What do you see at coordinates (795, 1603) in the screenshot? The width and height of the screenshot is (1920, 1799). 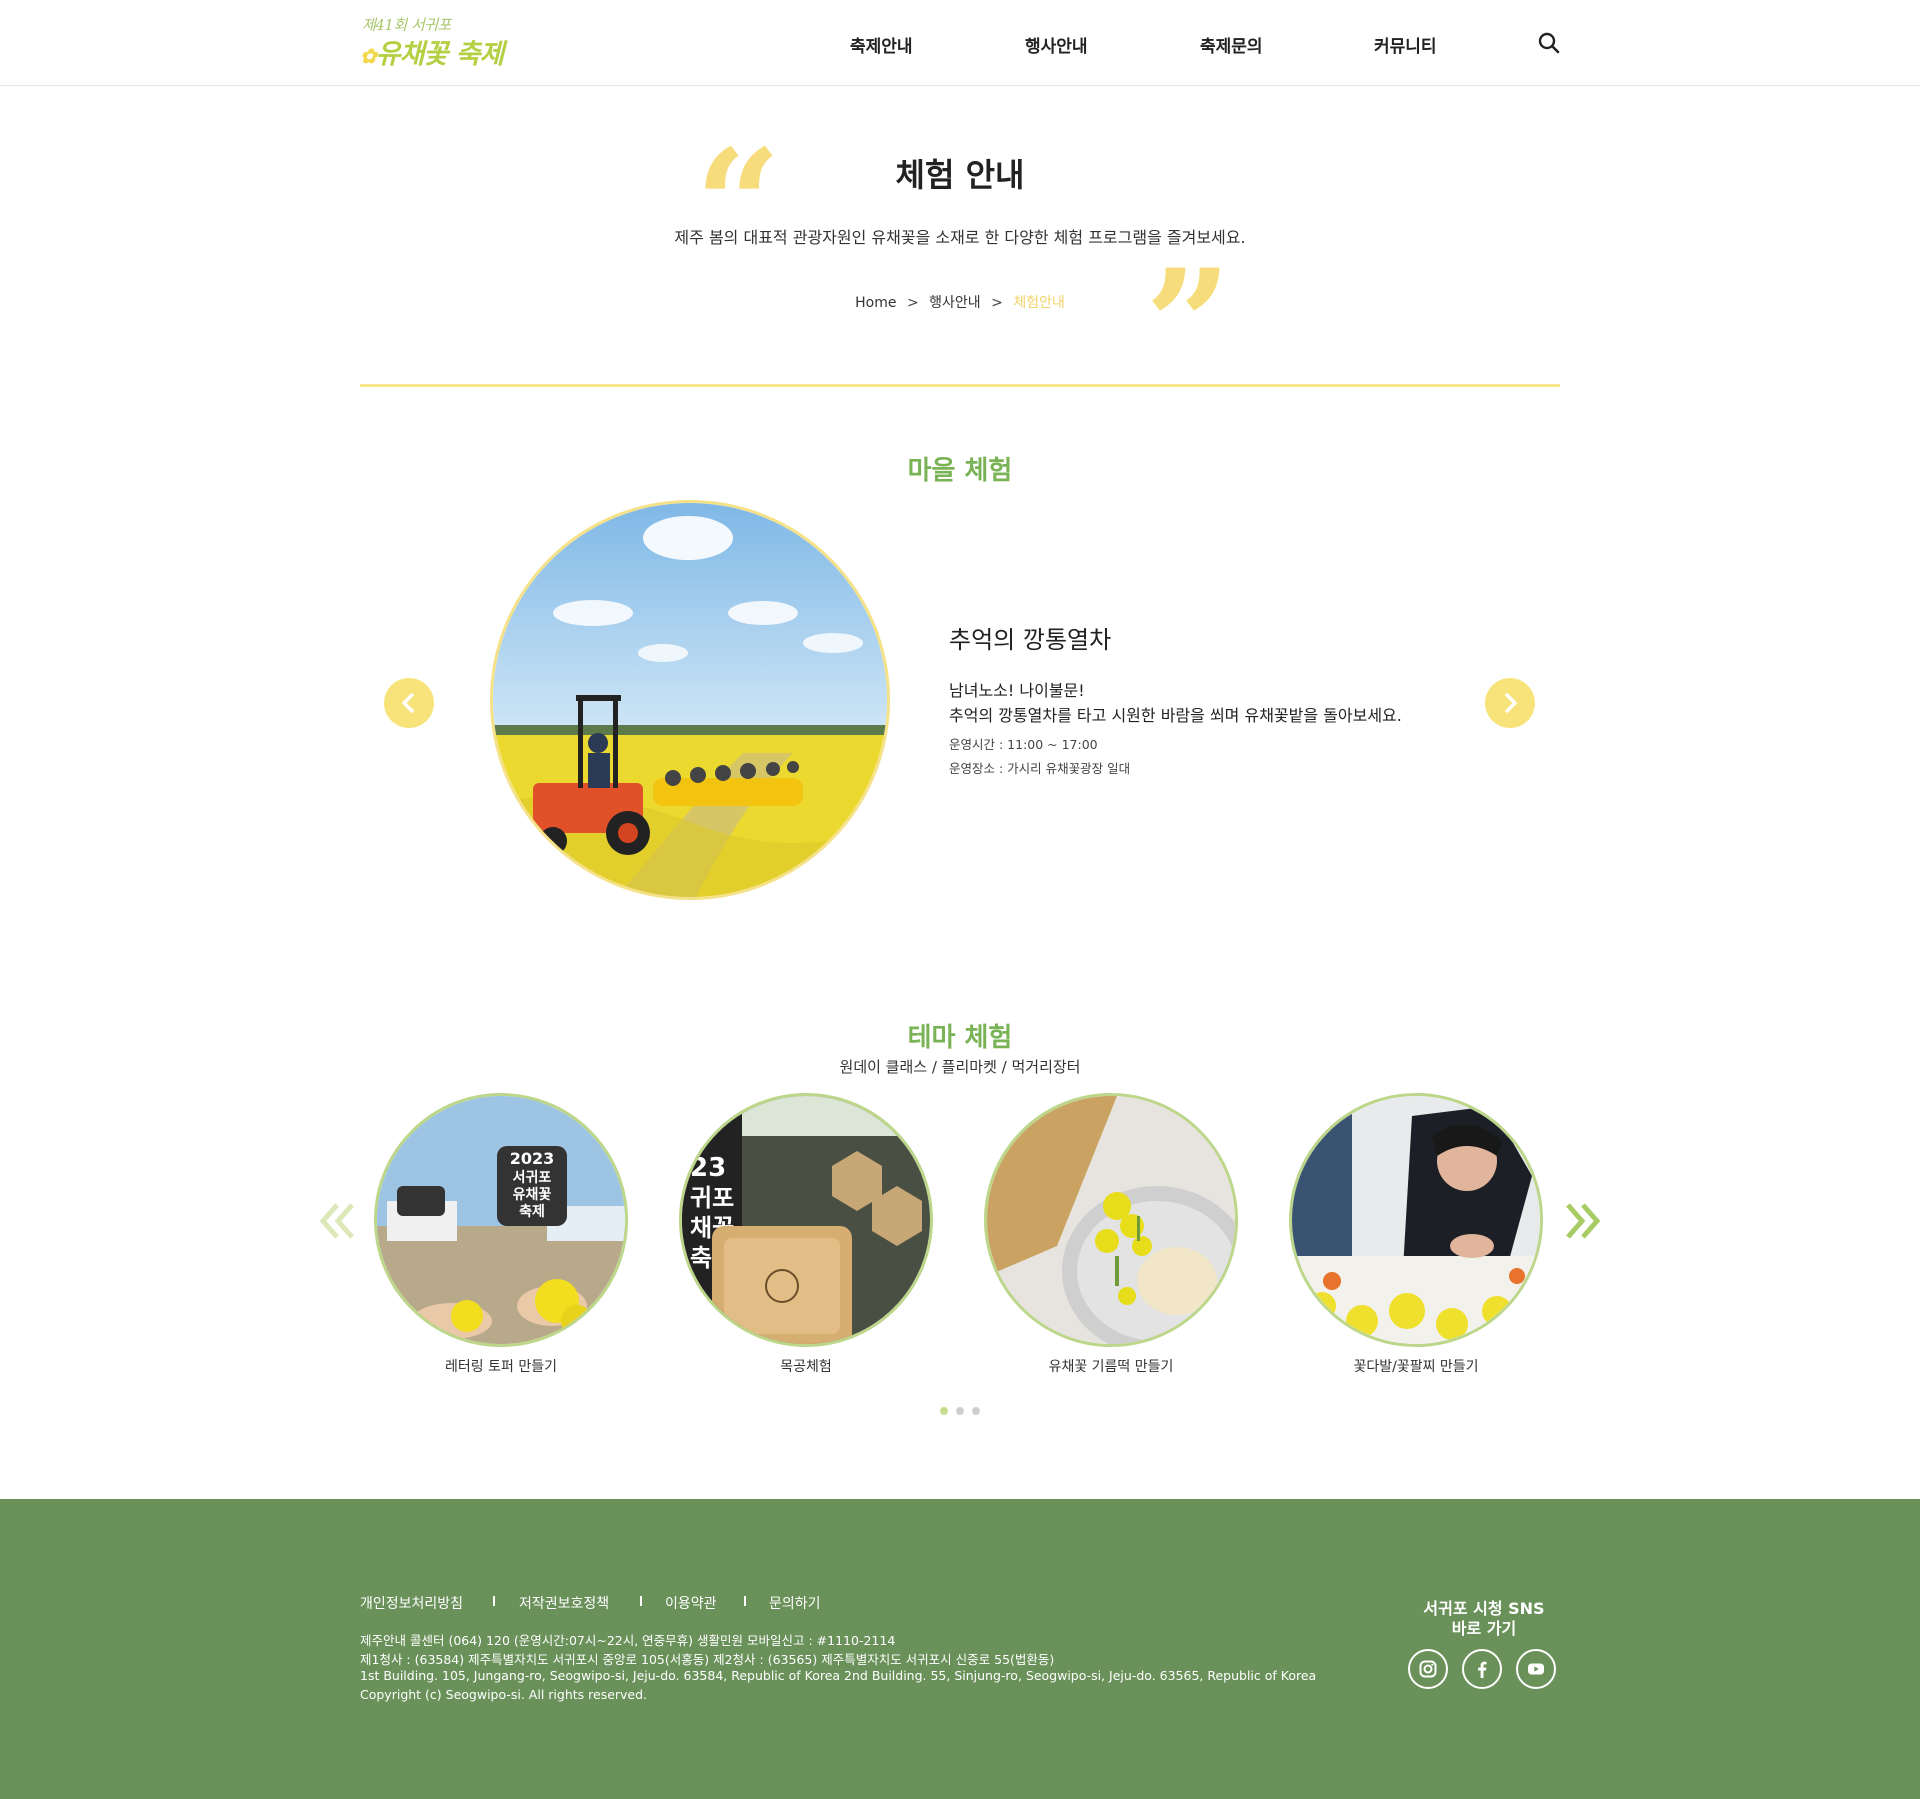 I see `footer-link-contact: 문의하기` at bounding box center [795, 1603].